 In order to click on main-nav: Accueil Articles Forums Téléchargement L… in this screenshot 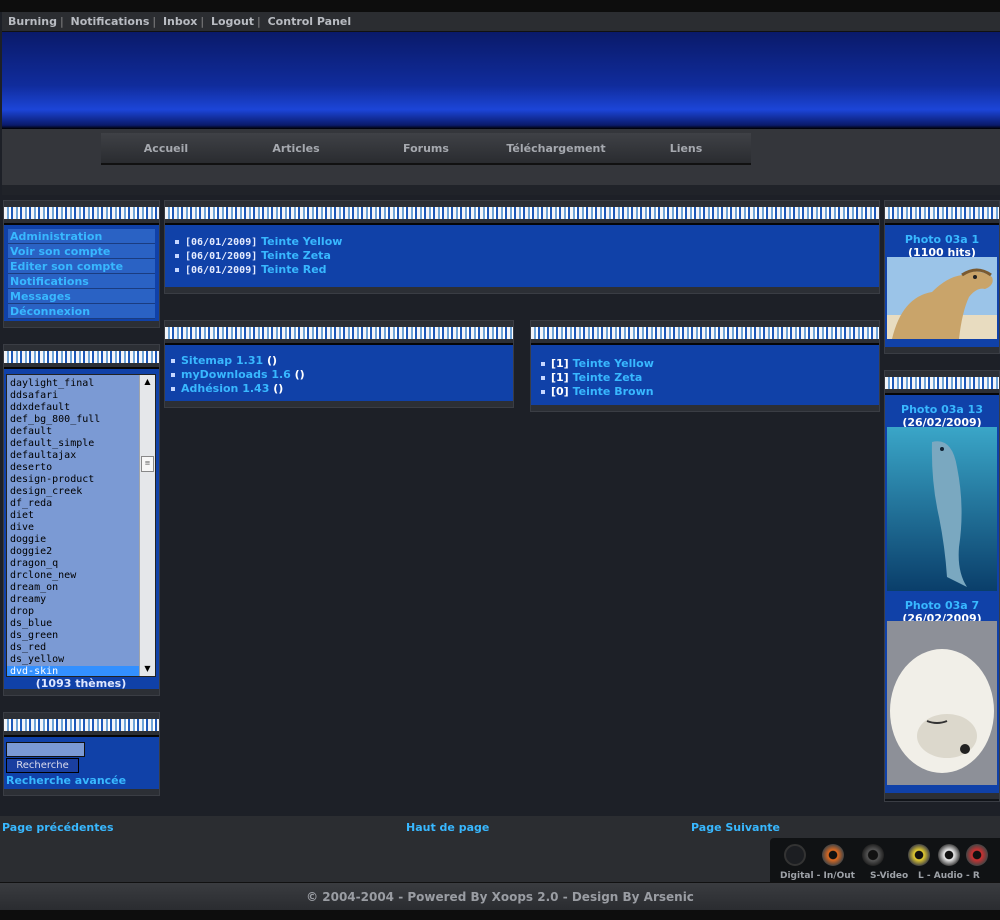, I will do `click(426, 149)`.